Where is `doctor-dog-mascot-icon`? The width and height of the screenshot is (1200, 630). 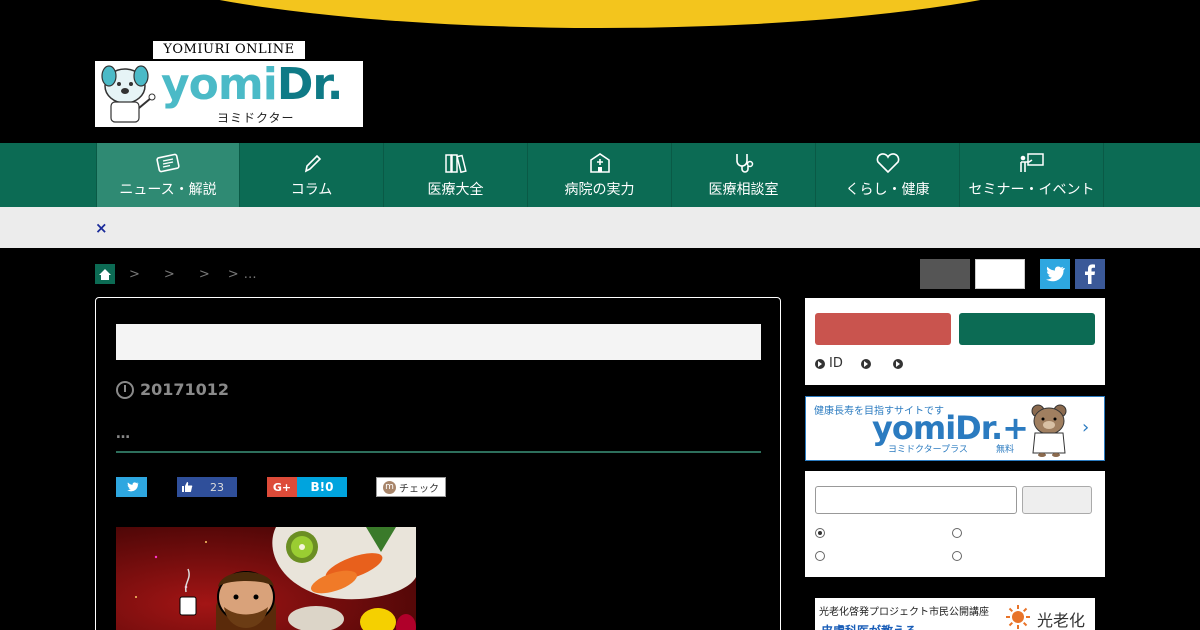
doctor-dog-mascot-icon is located at coordinates (128, 94).